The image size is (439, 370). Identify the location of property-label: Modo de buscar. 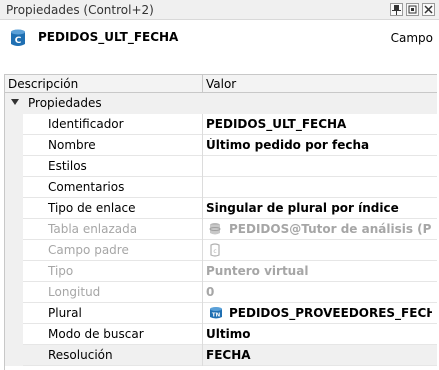
(96, 334).